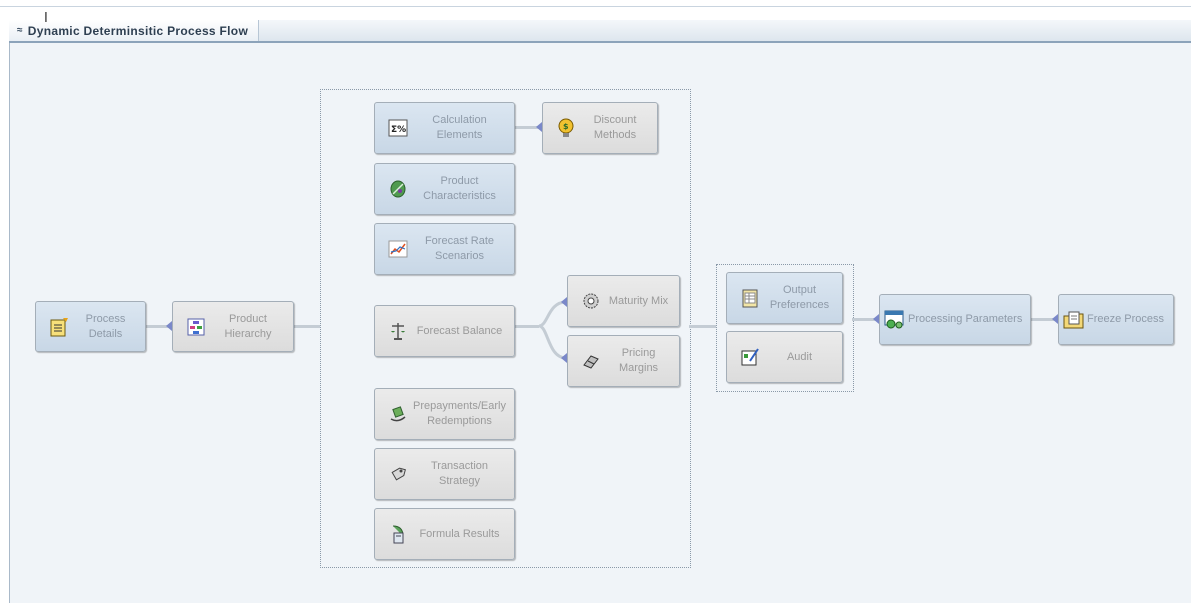 This screenshot has height=603, width=1191. What do you see at coordinates (59, 327) in the screenshot?
I see `document-edit-icon` at bounding box center [59, 327].